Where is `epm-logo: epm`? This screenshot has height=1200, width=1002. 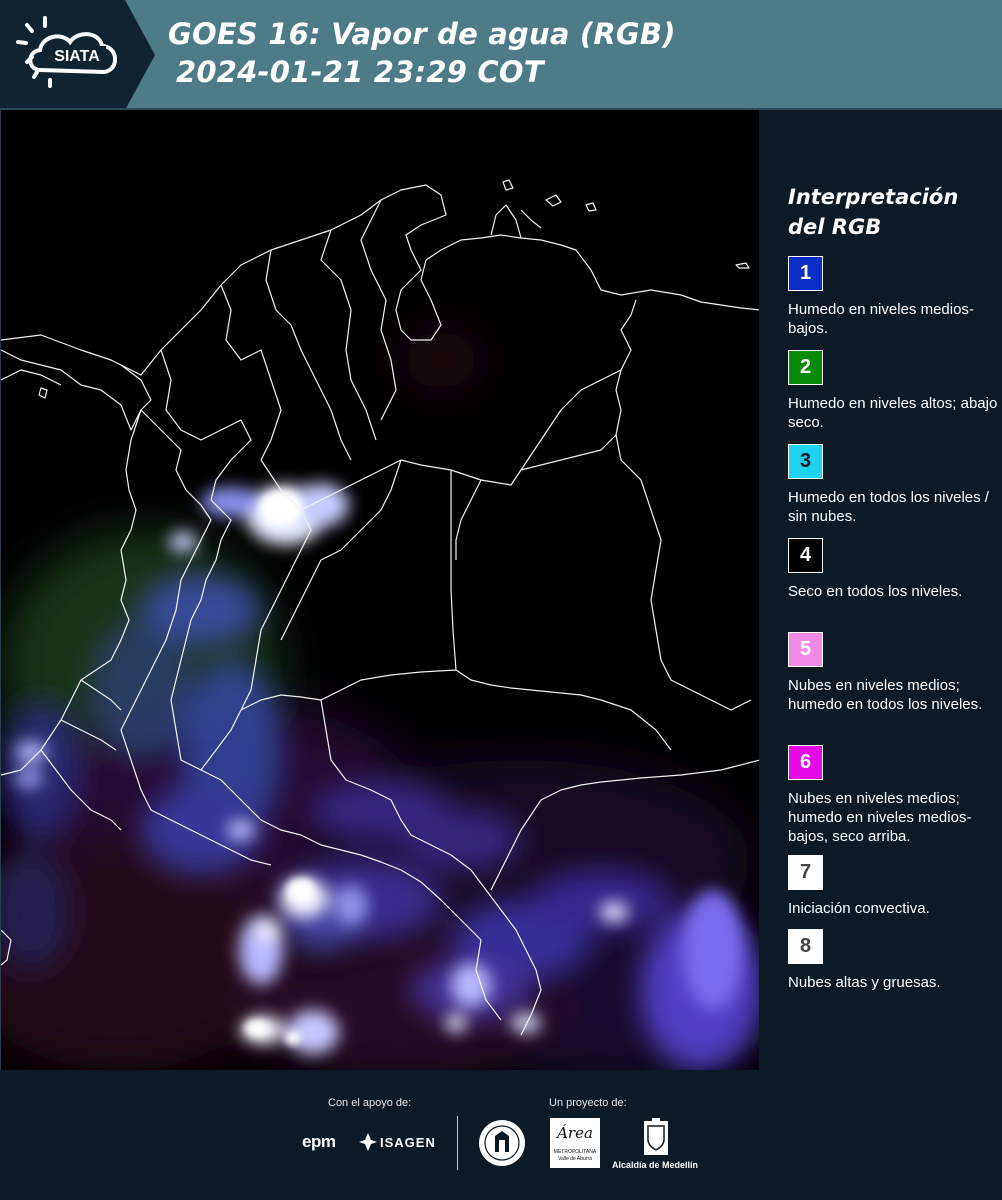
epm-logo: epm is located at coordinates (319, 1141).